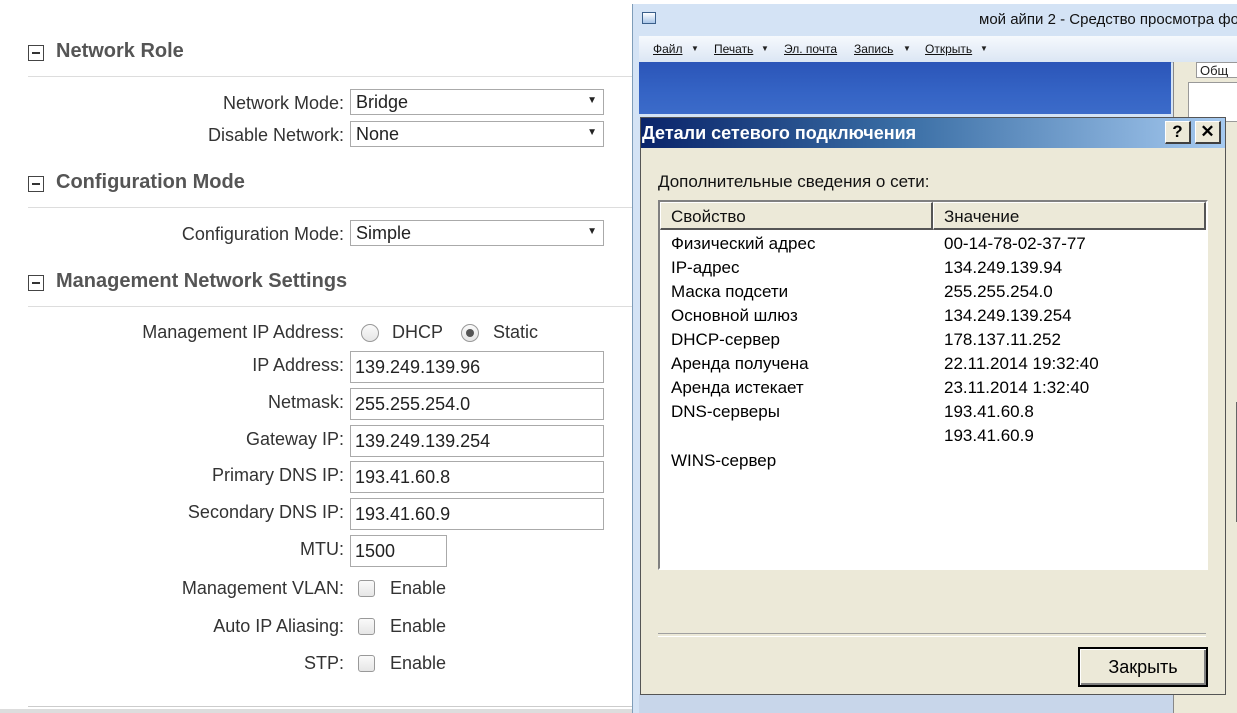  Describe the element at coordinates (668, 49) in the screenshot. I see `menu-file: Файл` at that location.